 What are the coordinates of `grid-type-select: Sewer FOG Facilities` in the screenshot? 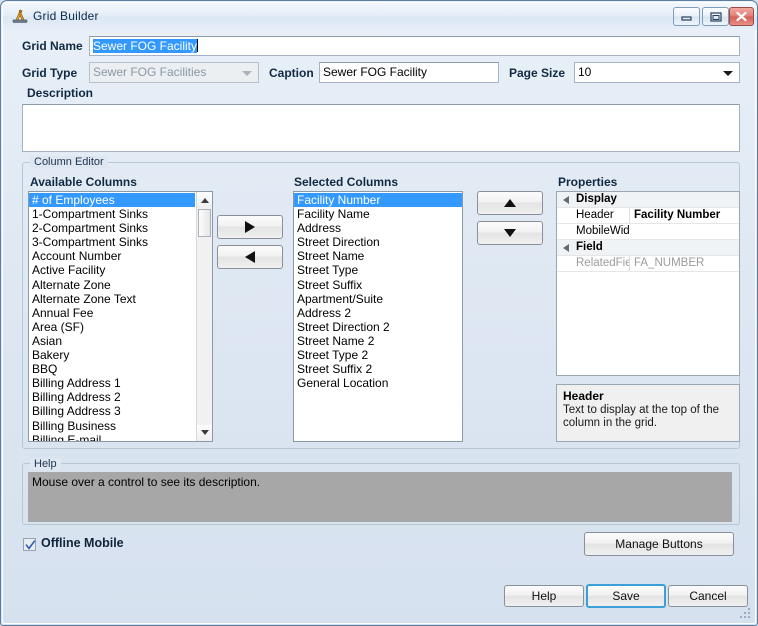 It's located at (174, 72).